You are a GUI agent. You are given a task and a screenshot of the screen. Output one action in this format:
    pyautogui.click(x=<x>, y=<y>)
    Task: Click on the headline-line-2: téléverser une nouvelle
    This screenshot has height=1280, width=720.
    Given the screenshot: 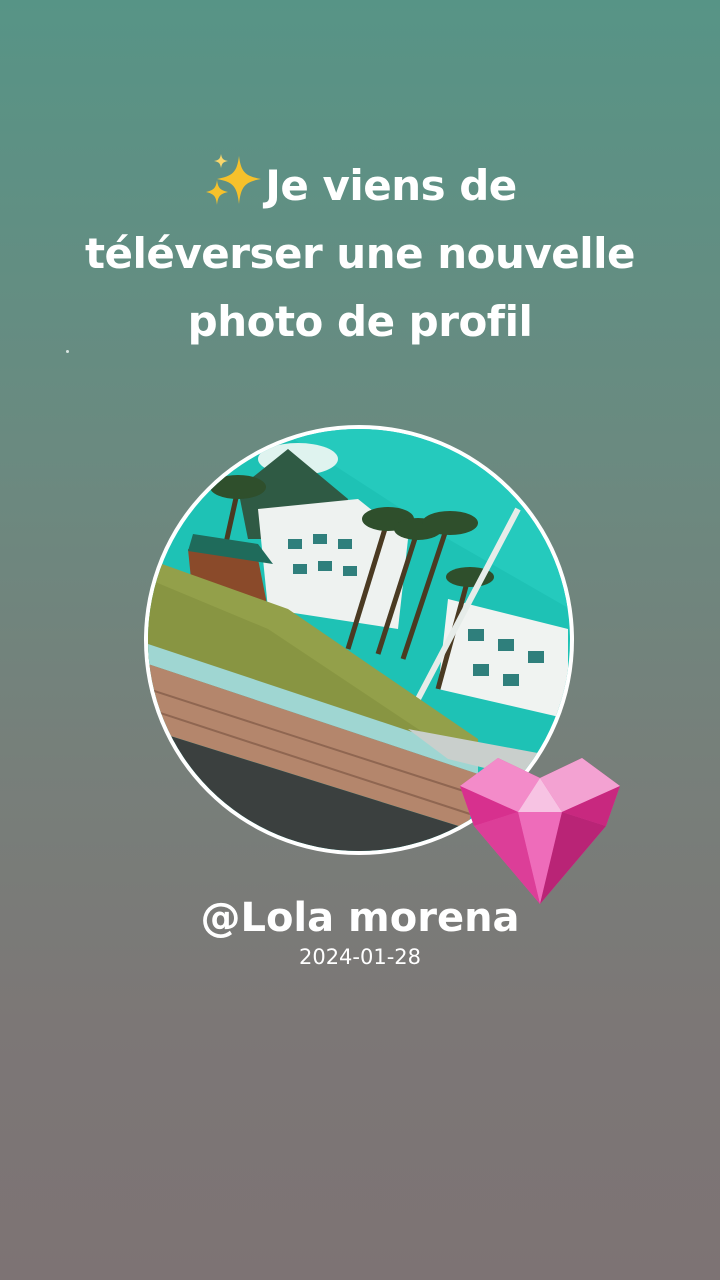 What is the action you would take?
    pyautogui.click(x=360, y=253)
    